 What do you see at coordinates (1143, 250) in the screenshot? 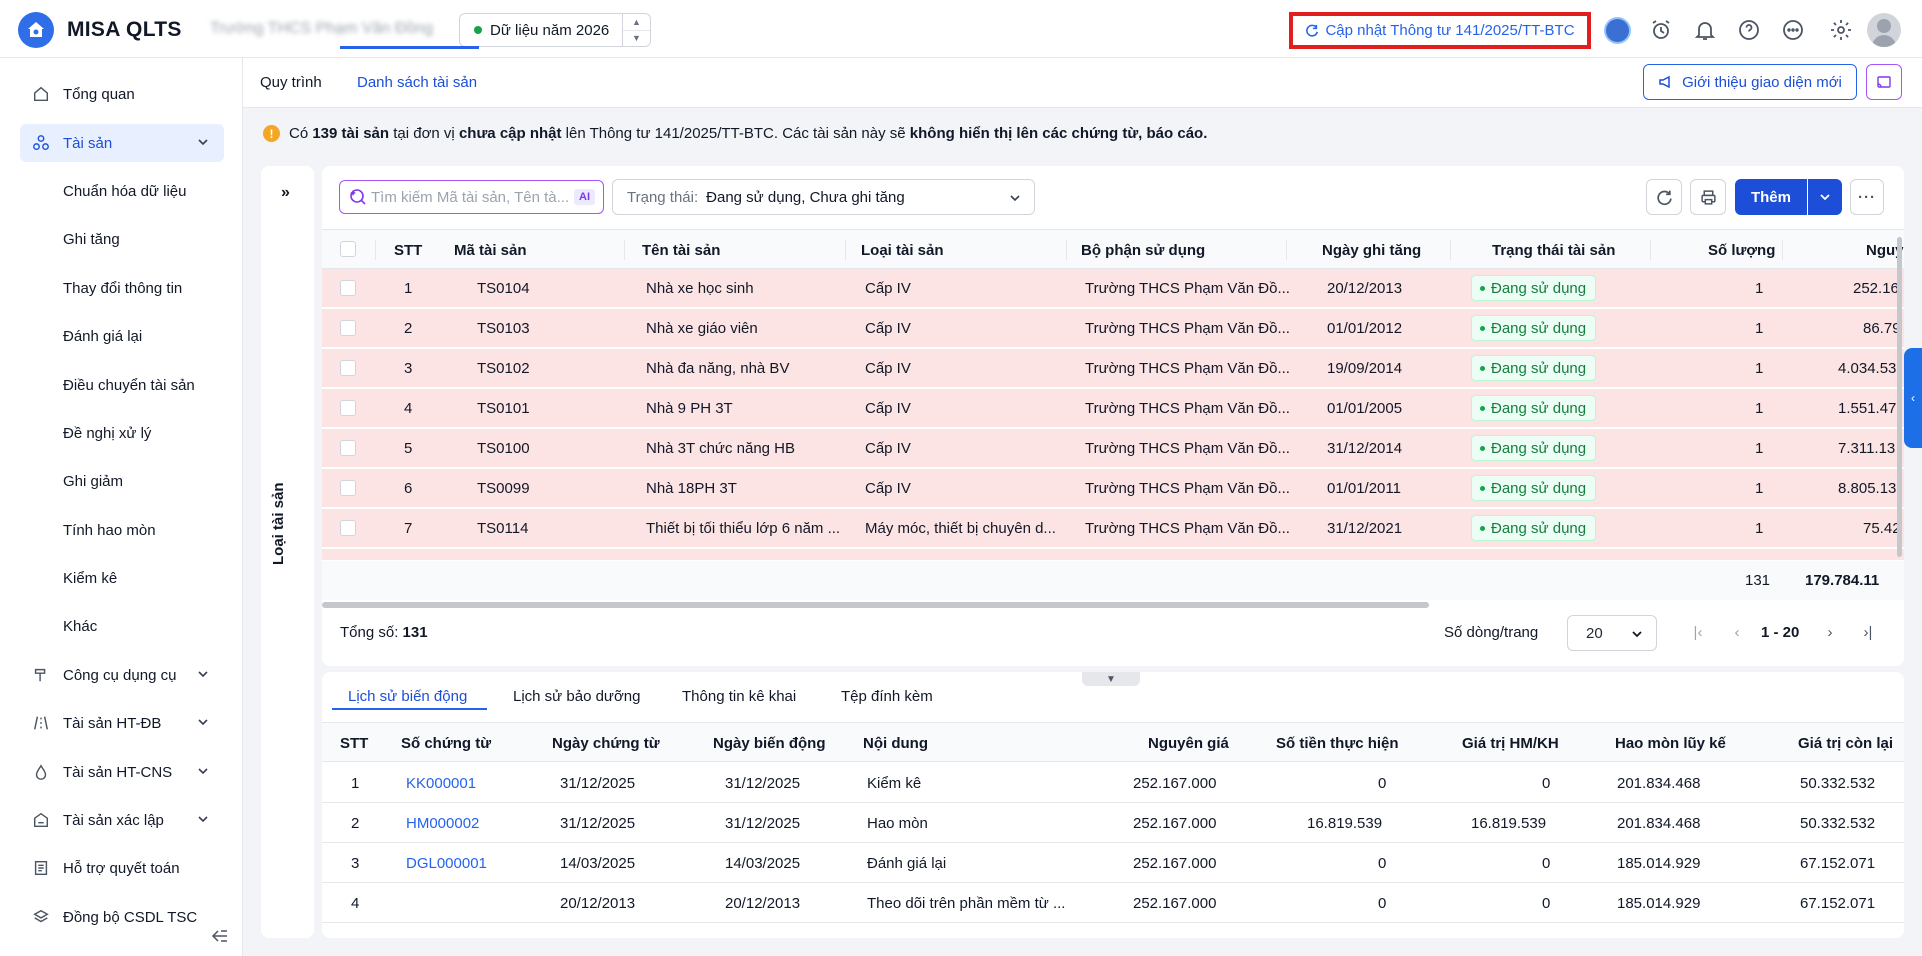
I see `col-department: Bộ phận sử dụng` at bounding box center [1143, 250].